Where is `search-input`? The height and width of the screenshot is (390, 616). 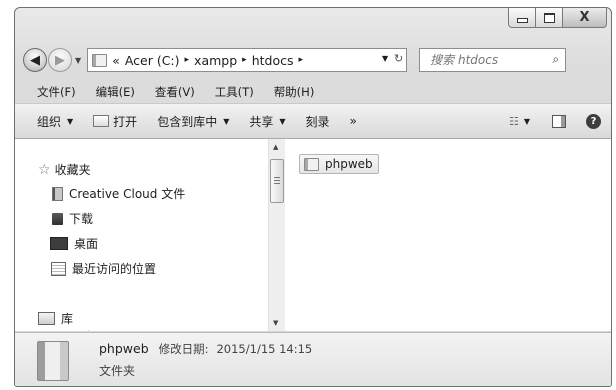
search-input is located at coordinates (489, 60).